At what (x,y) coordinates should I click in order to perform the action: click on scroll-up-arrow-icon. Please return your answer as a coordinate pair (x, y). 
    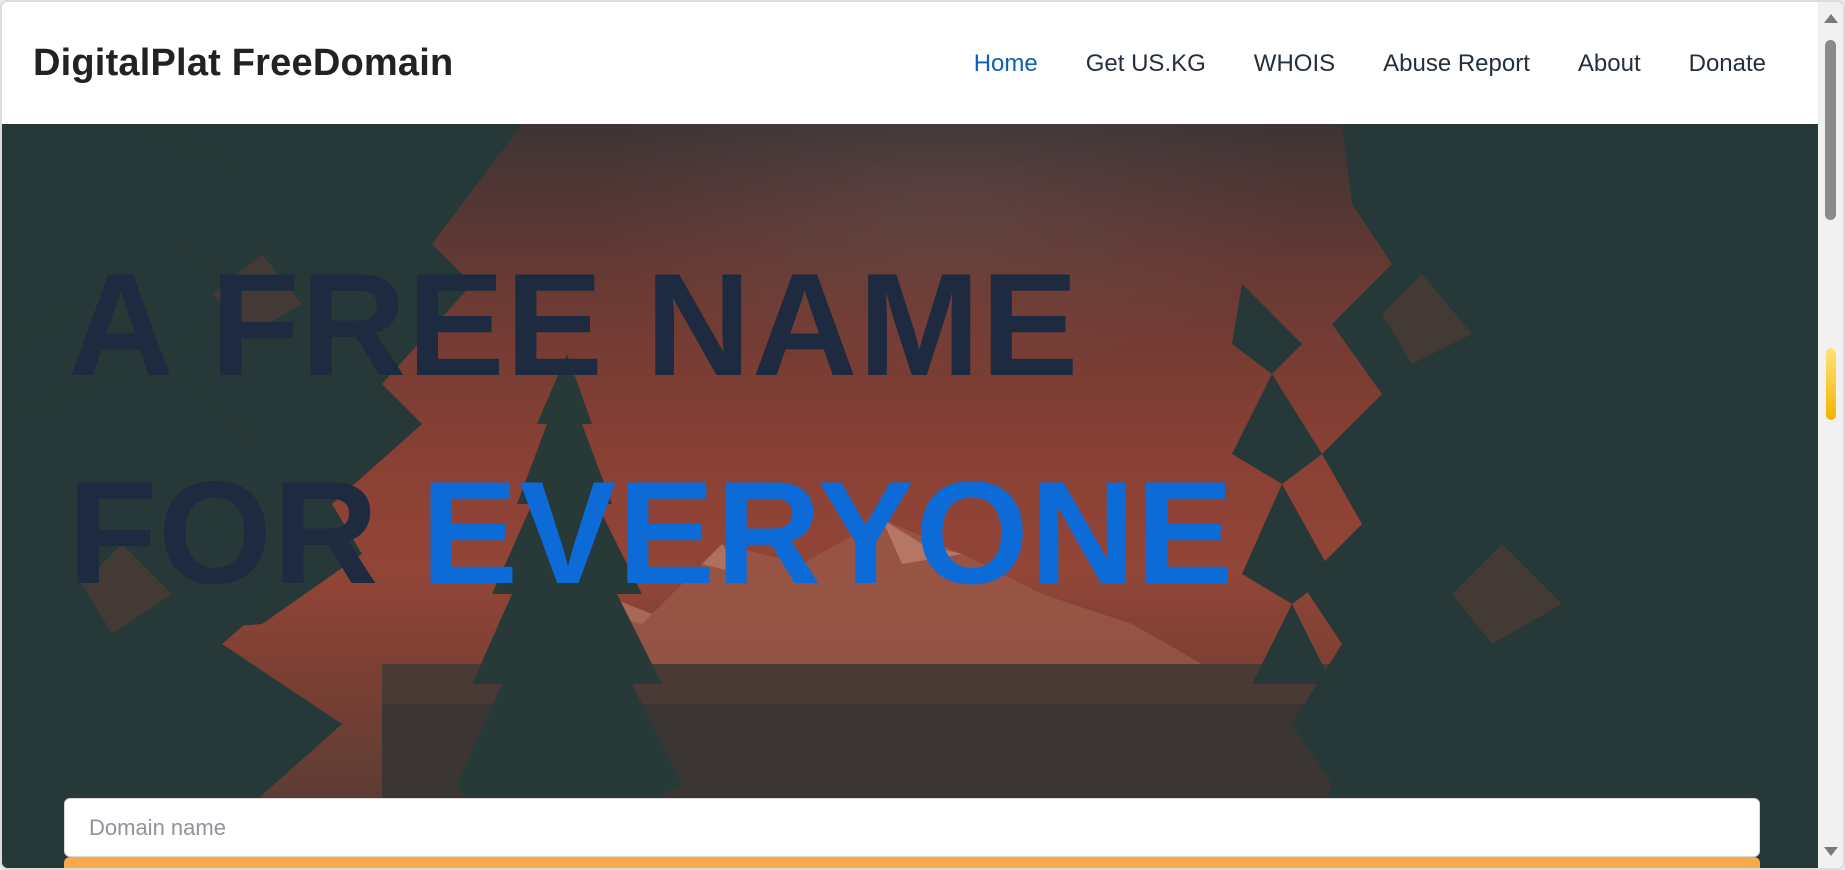
    Looking at the image, I should click on (1831, 18).